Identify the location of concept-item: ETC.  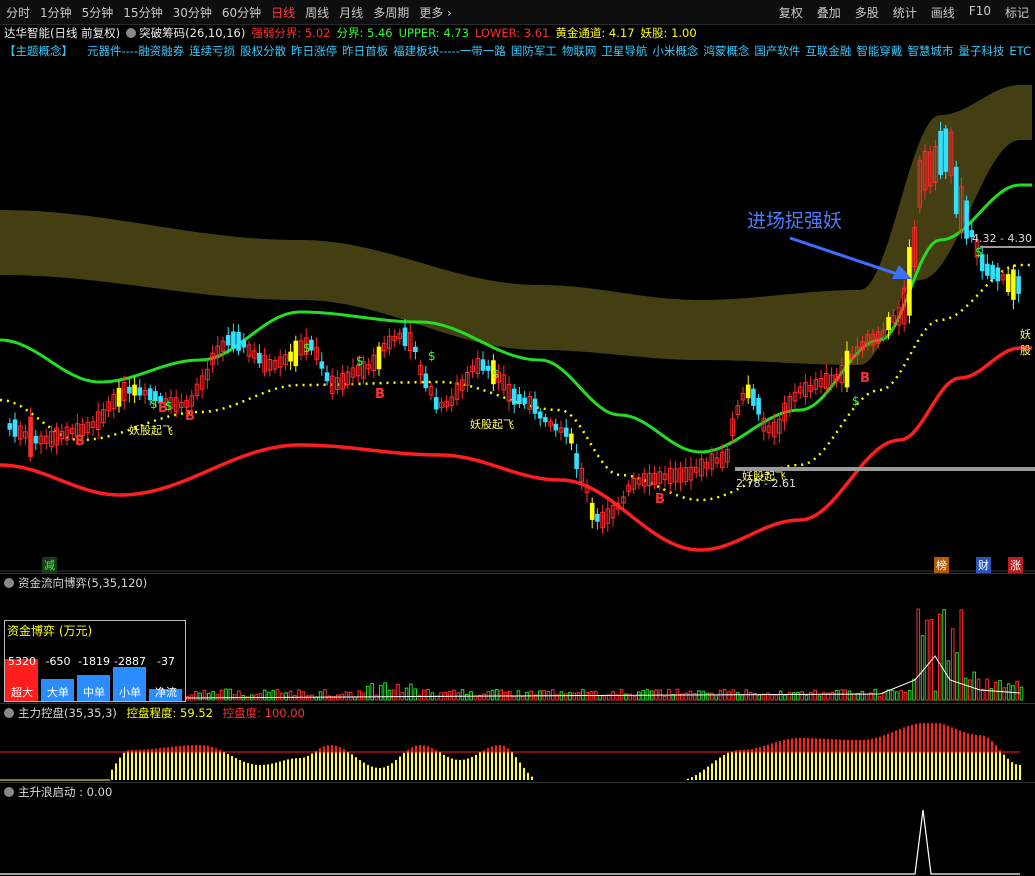
(1020, 51).